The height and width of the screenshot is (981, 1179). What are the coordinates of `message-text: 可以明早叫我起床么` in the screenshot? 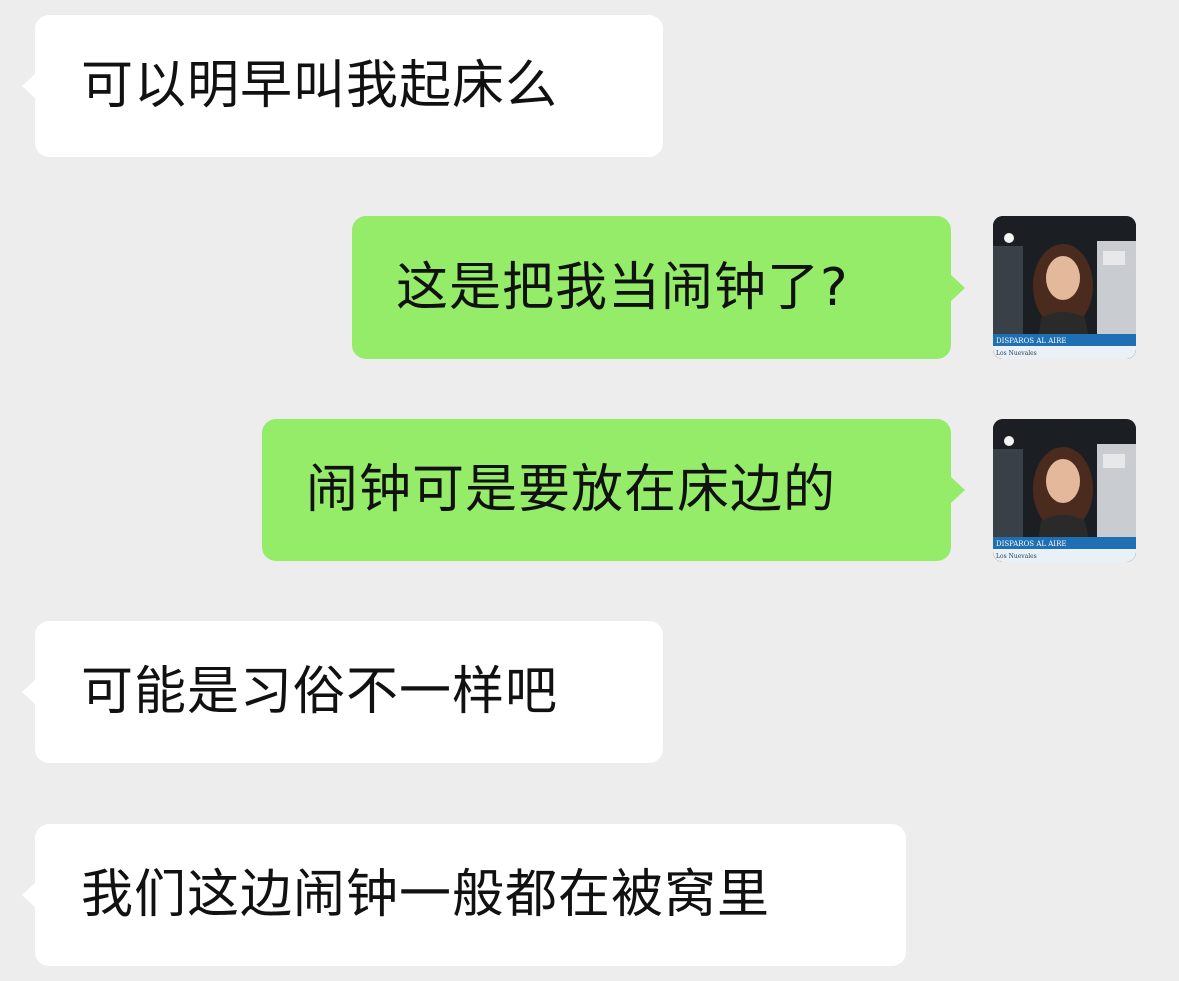 It's located at (320, 86).